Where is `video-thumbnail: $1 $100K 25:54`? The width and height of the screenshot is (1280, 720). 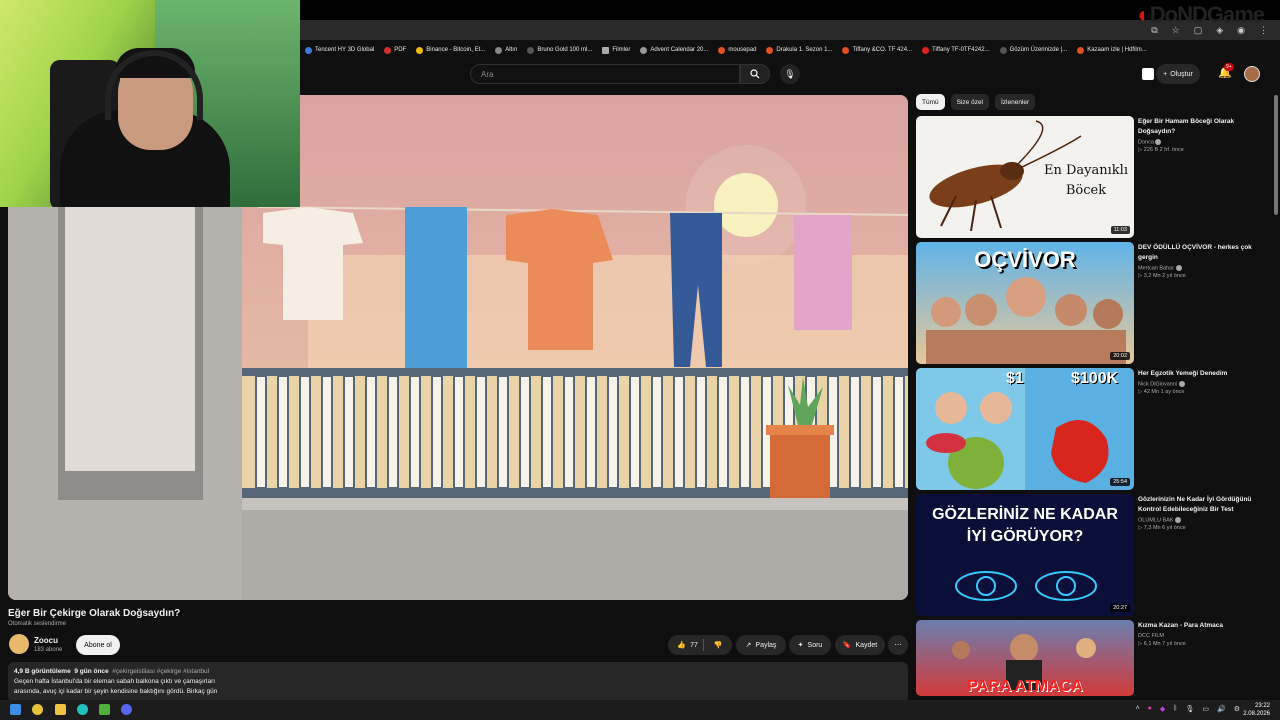
video-thumbnail: $1 $100K 25:54 is located at coordinates (1025, 429).